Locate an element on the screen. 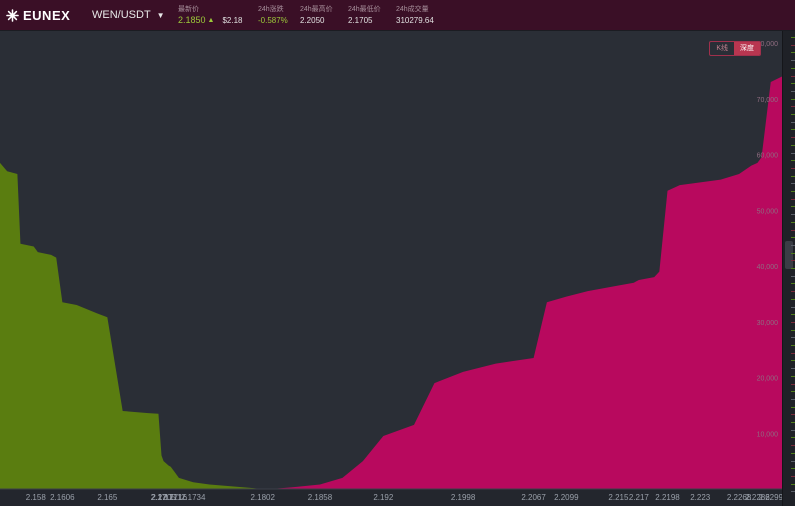 Image resolution: width=795 pixels, height=506 pixels. sunburst-icon is located at coordinates (12, 15).